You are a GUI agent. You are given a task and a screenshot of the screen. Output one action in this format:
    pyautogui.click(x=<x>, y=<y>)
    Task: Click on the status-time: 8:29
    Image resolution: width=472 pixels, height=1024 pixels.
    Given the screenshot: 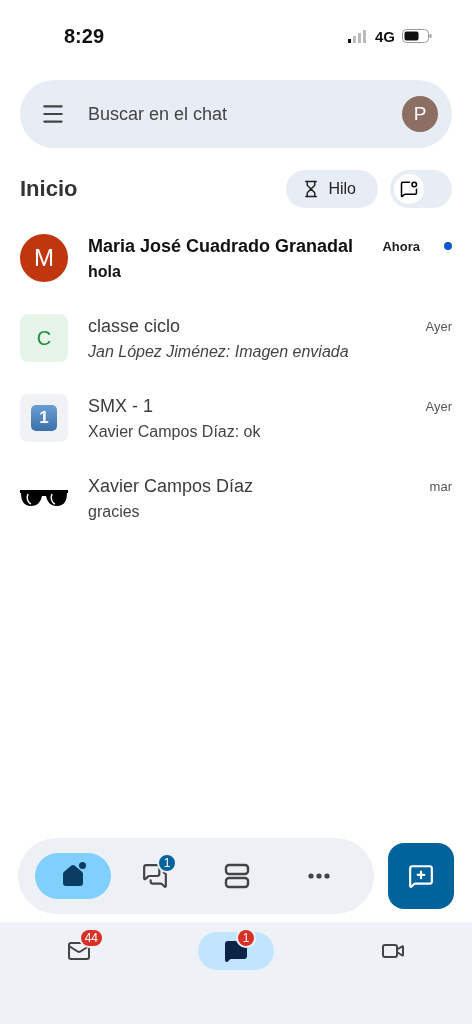 What is the action you would take?
    pyautogui.click(x=84, y=36)
    